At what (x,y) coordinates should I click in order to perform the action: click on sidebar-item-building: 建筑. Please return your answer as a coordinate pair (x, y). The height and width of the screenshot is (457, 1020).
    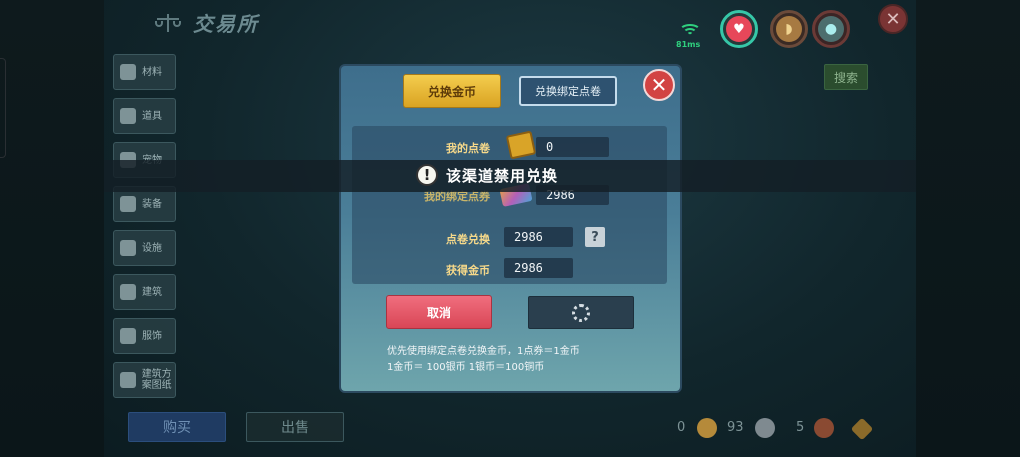
    Looking at the image, I should click on (144, 292).